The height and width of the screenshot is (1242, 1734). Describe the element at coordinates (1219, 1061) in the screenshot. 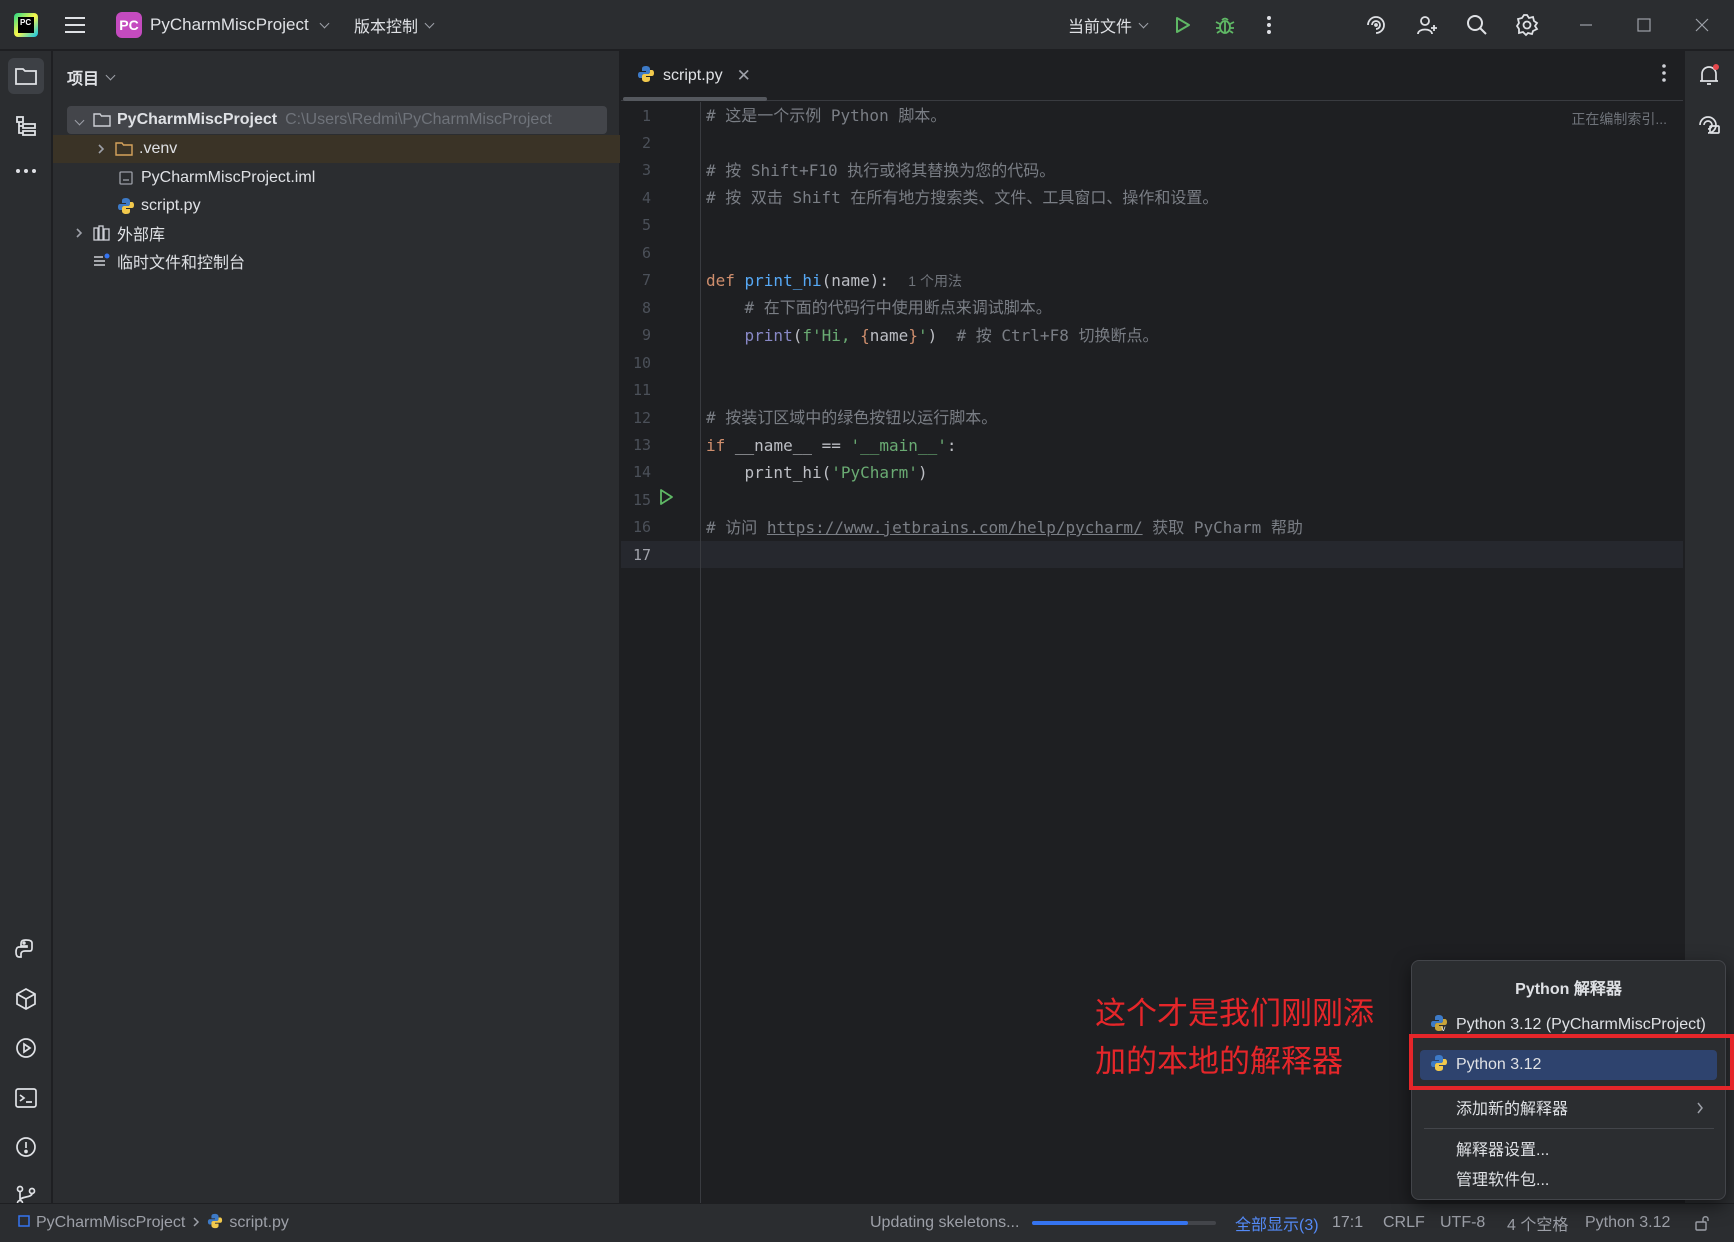

I see `annotation-line-2: 加的本地的解释器` at that location.